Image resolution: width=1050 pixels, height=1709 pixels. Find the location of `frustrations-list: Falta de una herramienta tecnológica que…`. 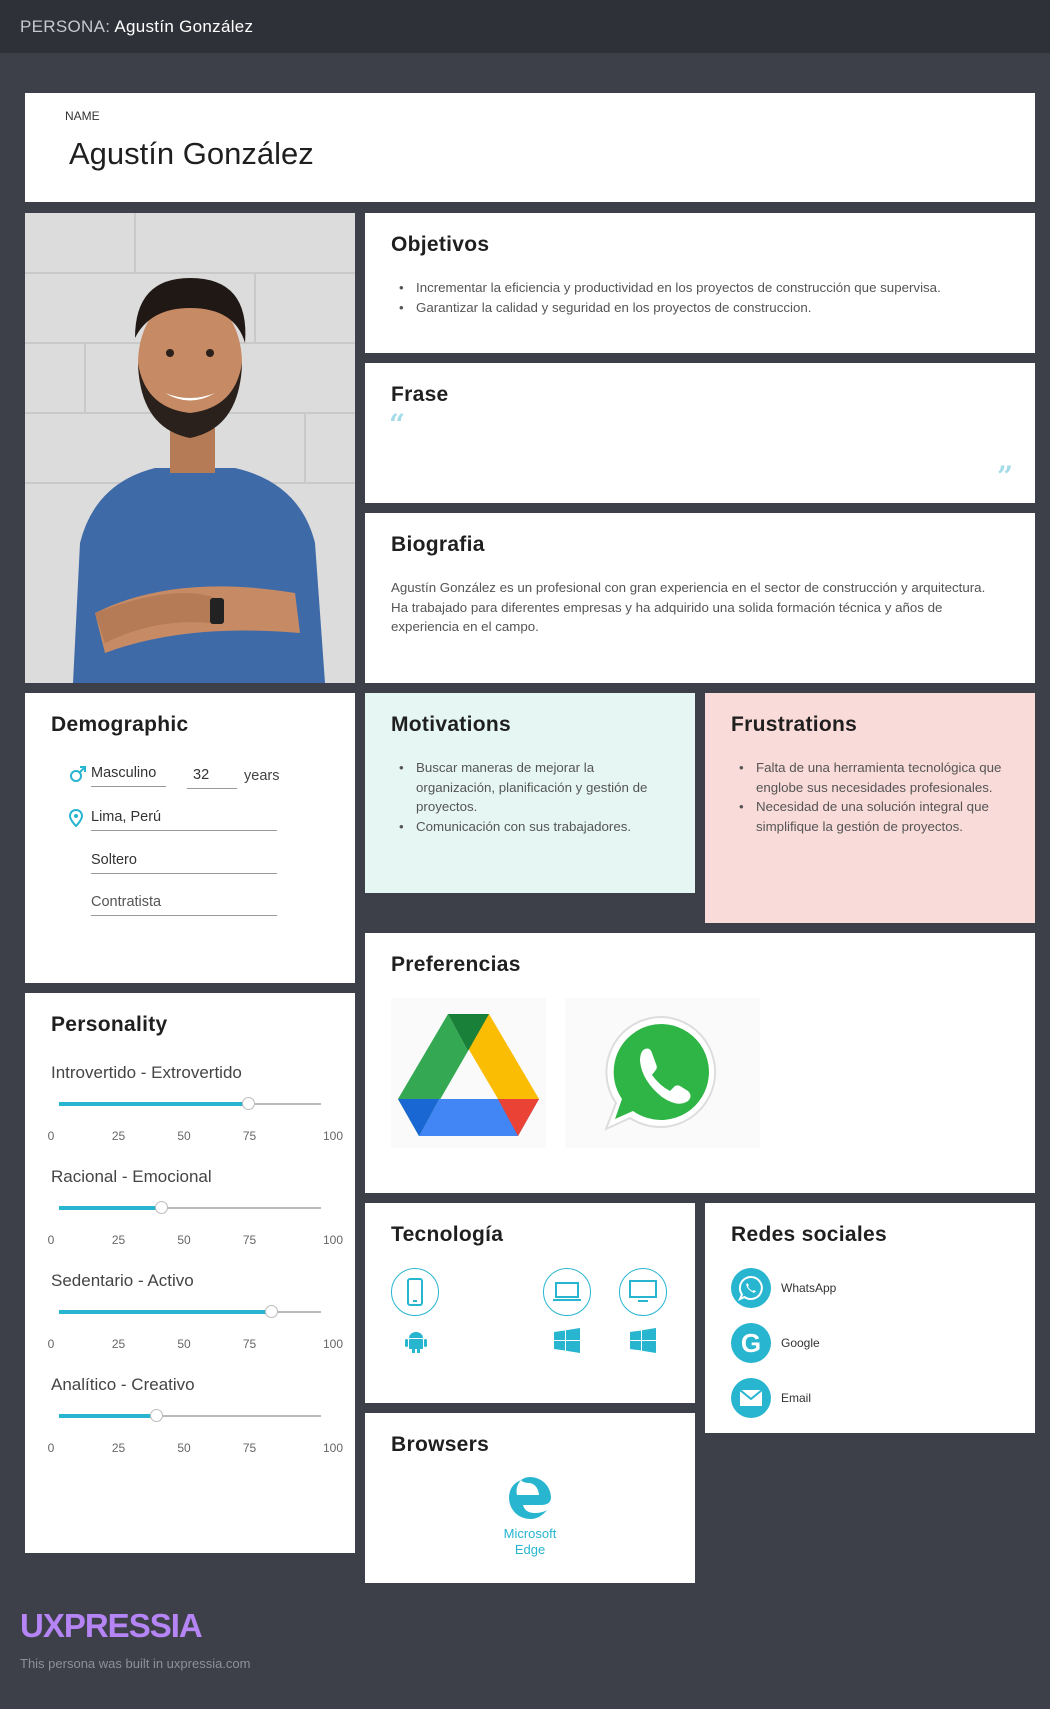

frustrations-list: Falta de una herramienta tecnológica que… is located at coordinates (873, 797).